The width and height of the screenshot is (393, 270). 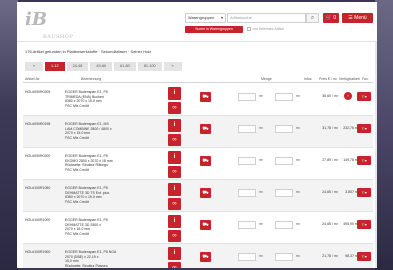 What do you see at coordinates (357, 18) in the screenshot?
I see `menu-button: ☰ Menü` at bounding box center [357, 18].